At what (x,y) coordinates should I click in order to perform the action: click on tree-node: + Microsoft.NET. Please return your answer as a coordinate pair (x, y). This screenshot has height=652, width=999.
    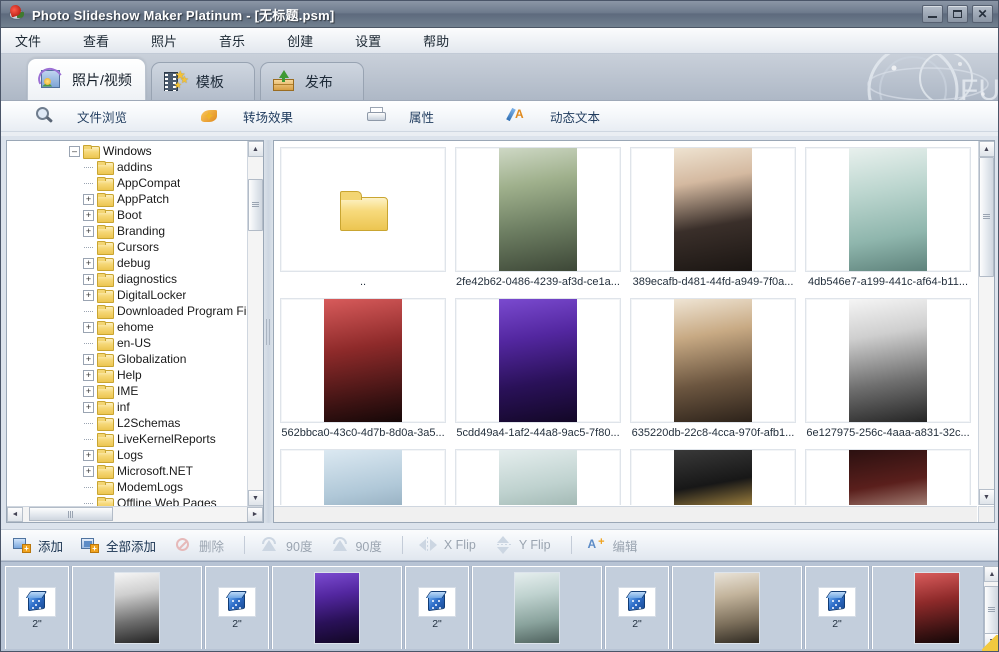
    Looking at the image, I should click on (126, 471).